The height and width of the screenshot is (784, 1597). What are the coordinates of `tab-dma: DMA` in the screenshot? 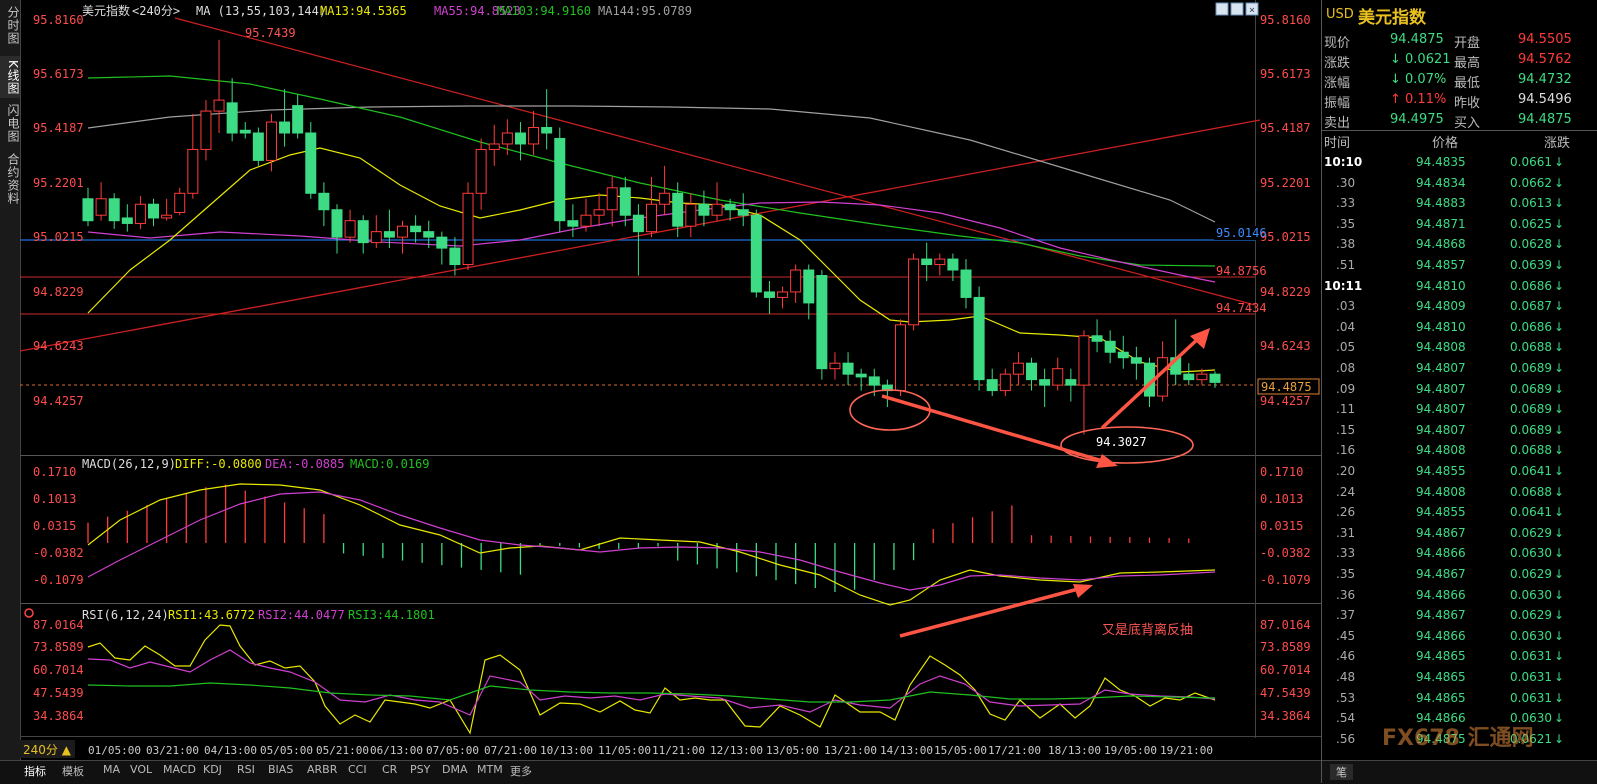 It's located at (455, 769).